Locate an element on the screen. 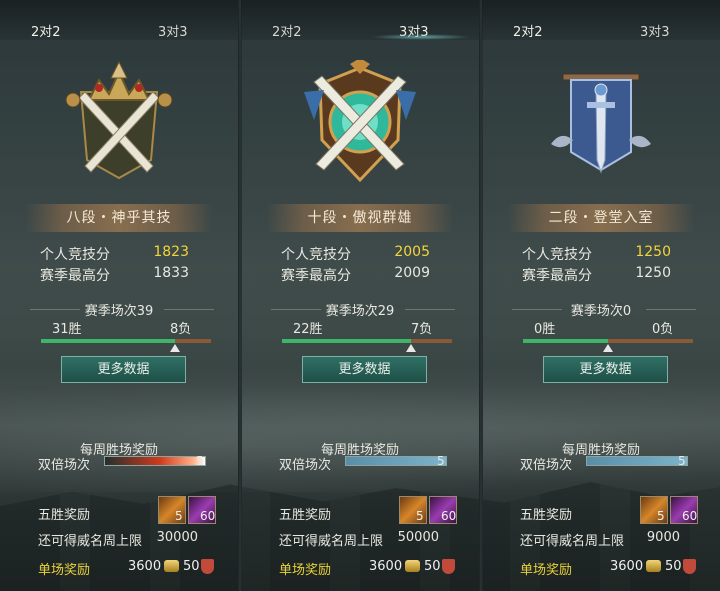 This screenshot has width=720, height=591. personal-score-value: 2005 is located at coordinates (412, 252).